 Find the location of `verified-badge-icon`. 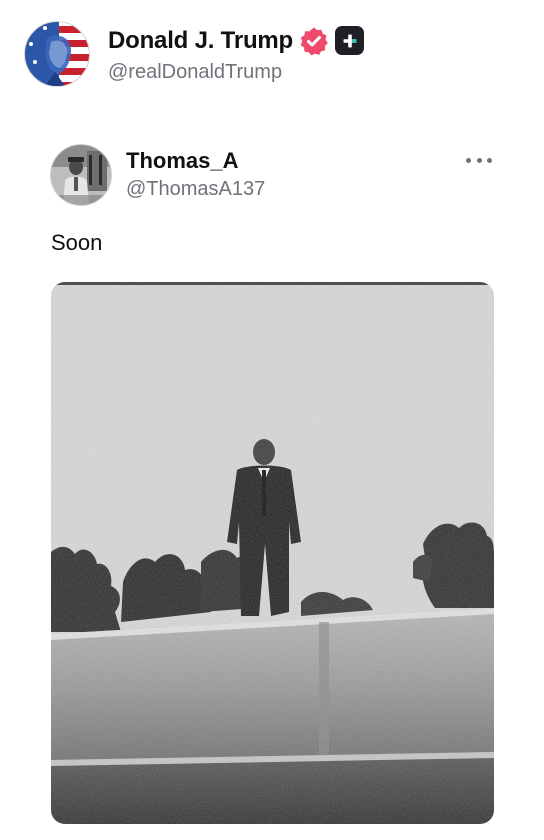

verified-badge-icon is located at coordinates (314, 41).